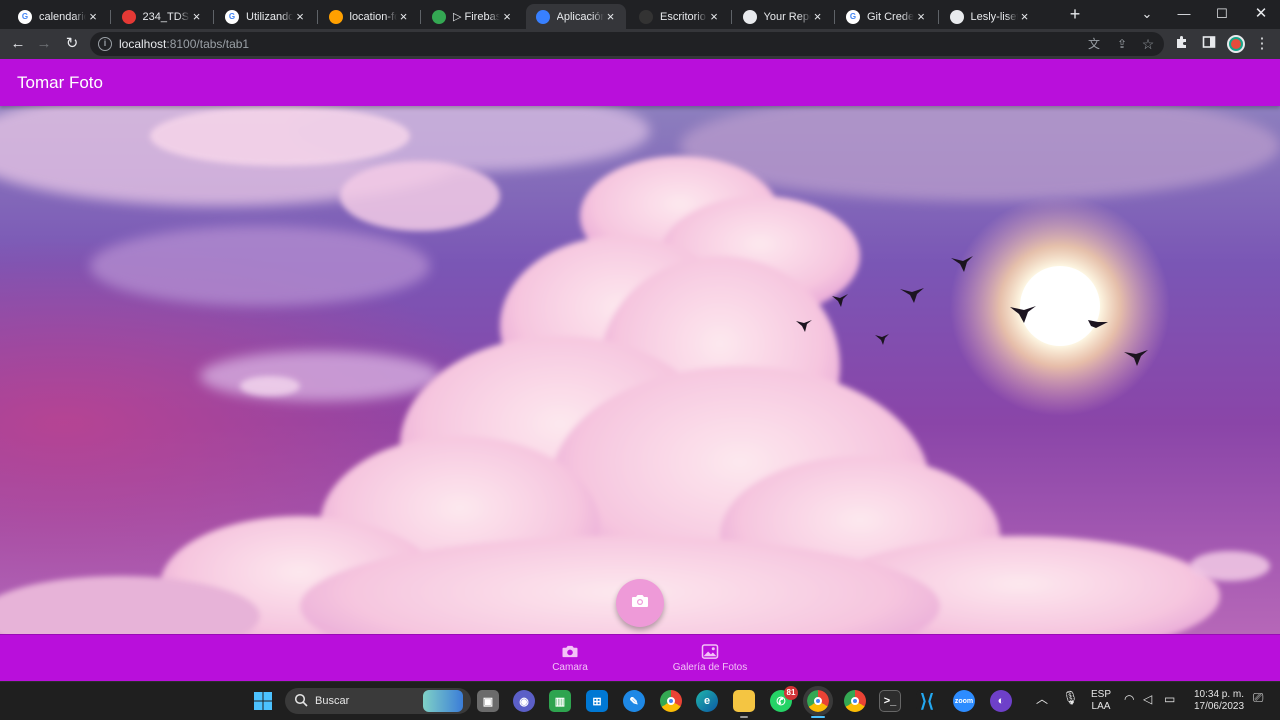 The height and width of the screenshot is (720, 1280). I want to click on wifi-icon: ◠, so click(1129, 699).